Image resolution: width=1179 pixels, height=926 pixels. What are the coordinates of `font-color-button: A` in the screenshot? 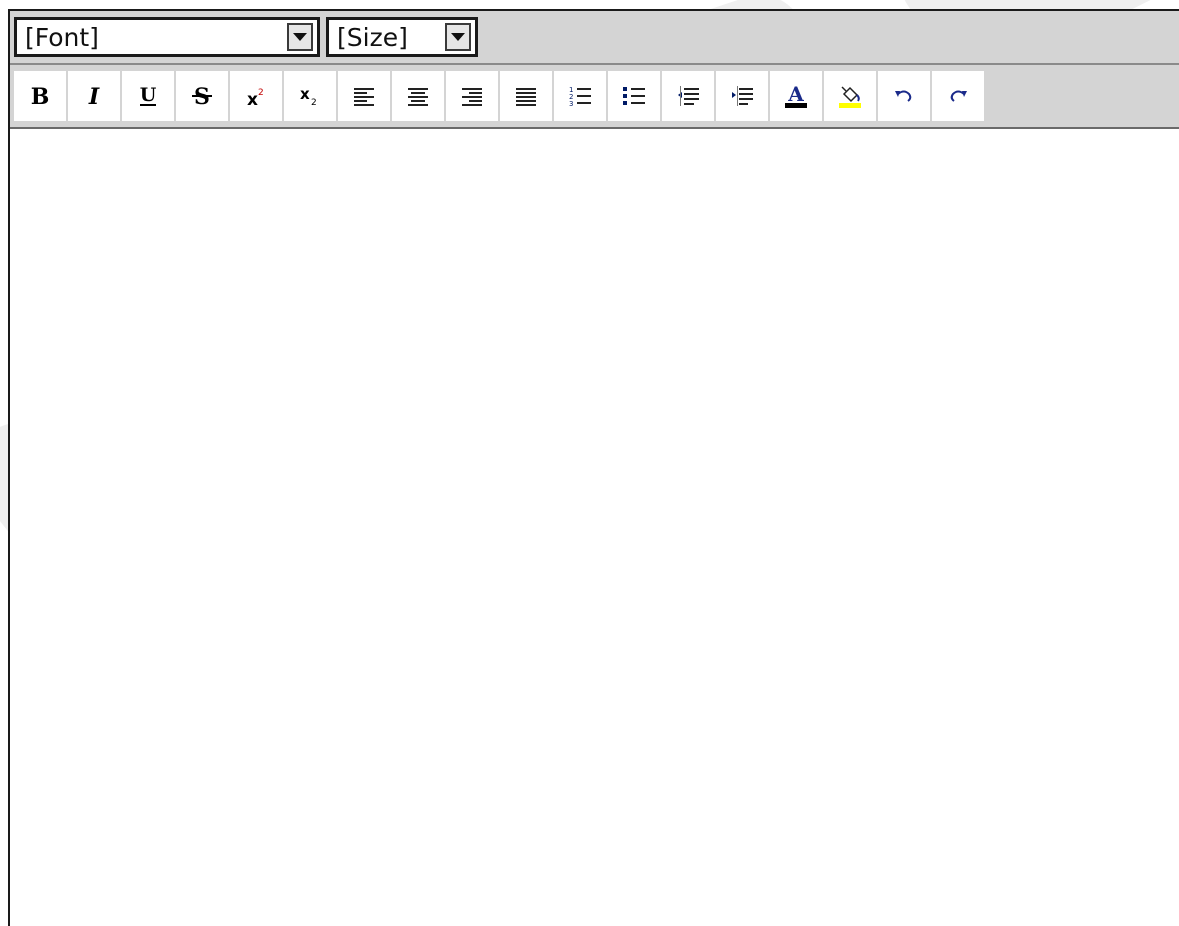 It's located at (796, 96).